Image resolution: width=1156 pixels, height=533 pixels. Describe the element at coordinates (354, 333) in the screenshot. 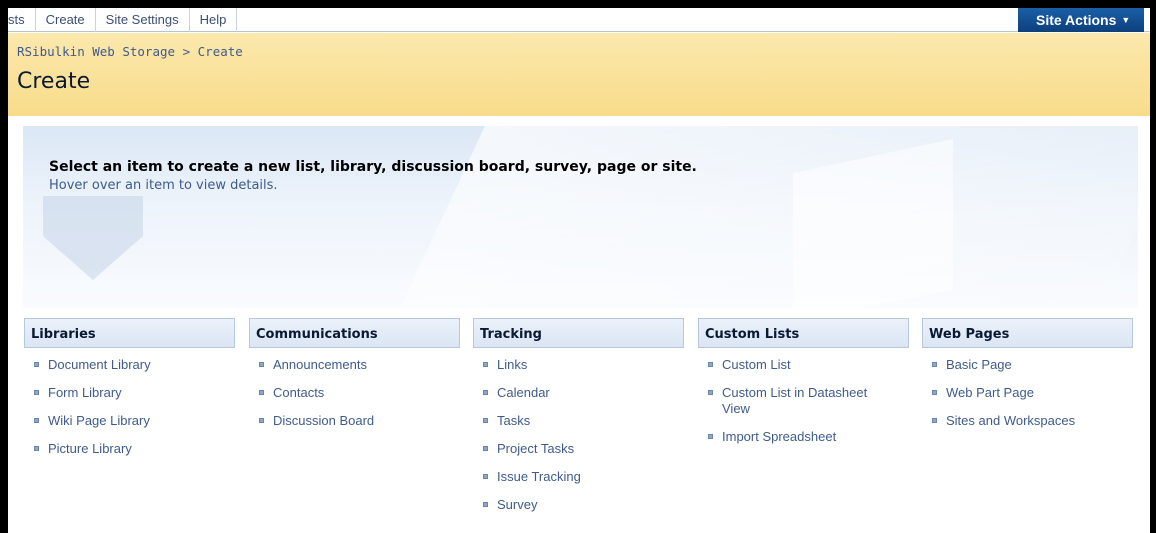

I see `category-header: Communications` at that location.